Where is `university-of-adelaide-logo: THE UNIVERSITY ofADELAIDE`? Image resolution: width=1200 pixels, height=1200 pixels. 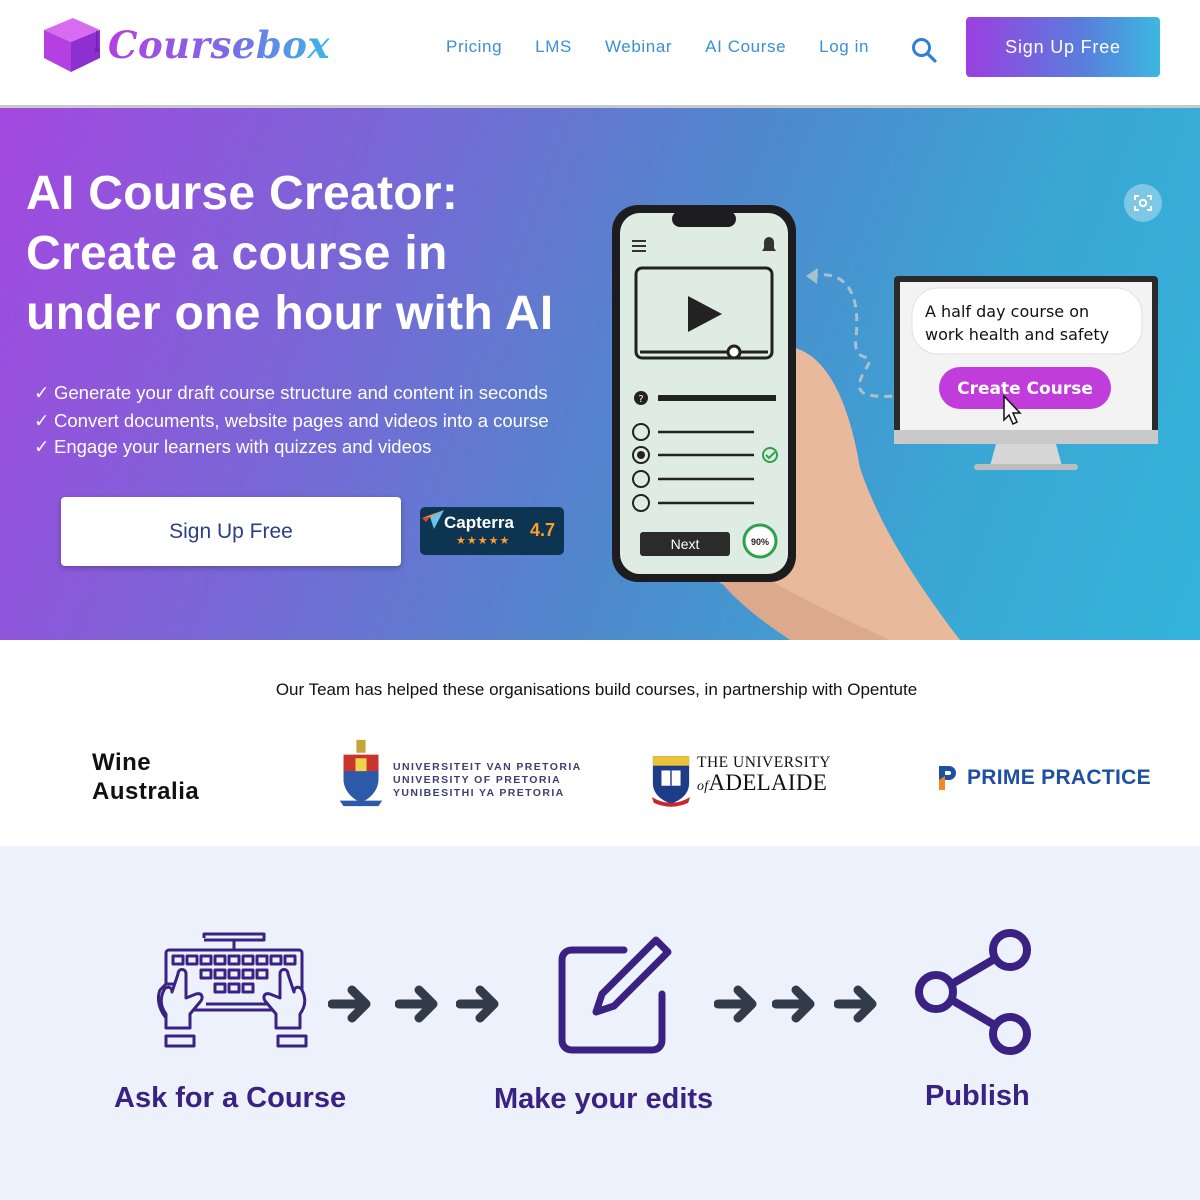
university-of-adelaide-logo: THE UNIVERSITY ofADELAIDE is located at coordinates (740, 781).